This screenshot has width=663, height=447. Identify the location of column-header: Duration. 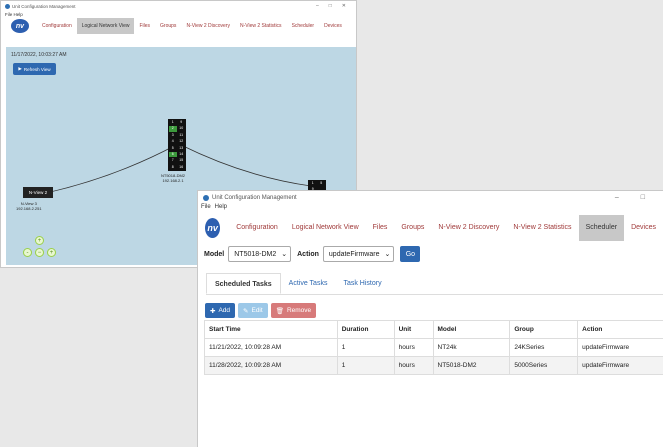
(365, 329).